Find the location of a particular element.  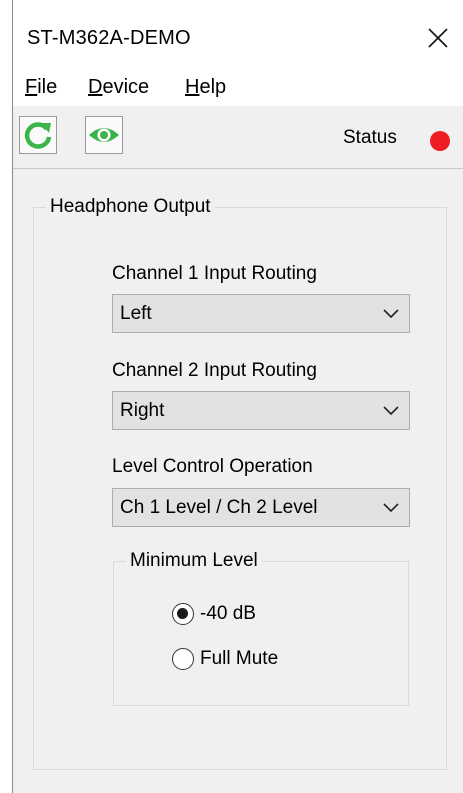

radio-minus-40db: -40 dB is located at coordinates (214, 614).